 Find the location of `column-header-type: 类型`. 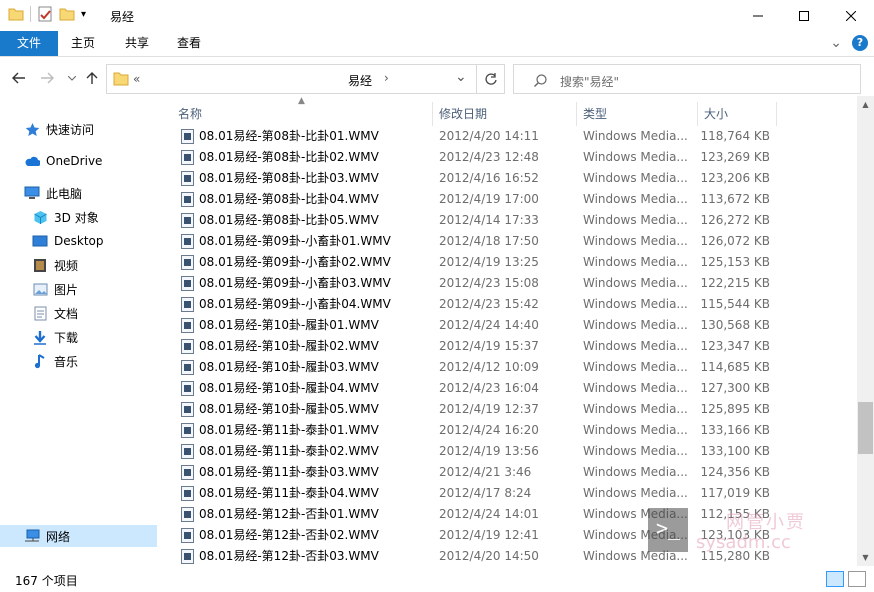

column-header-type: 类型 is located at coordinates (595, 114).